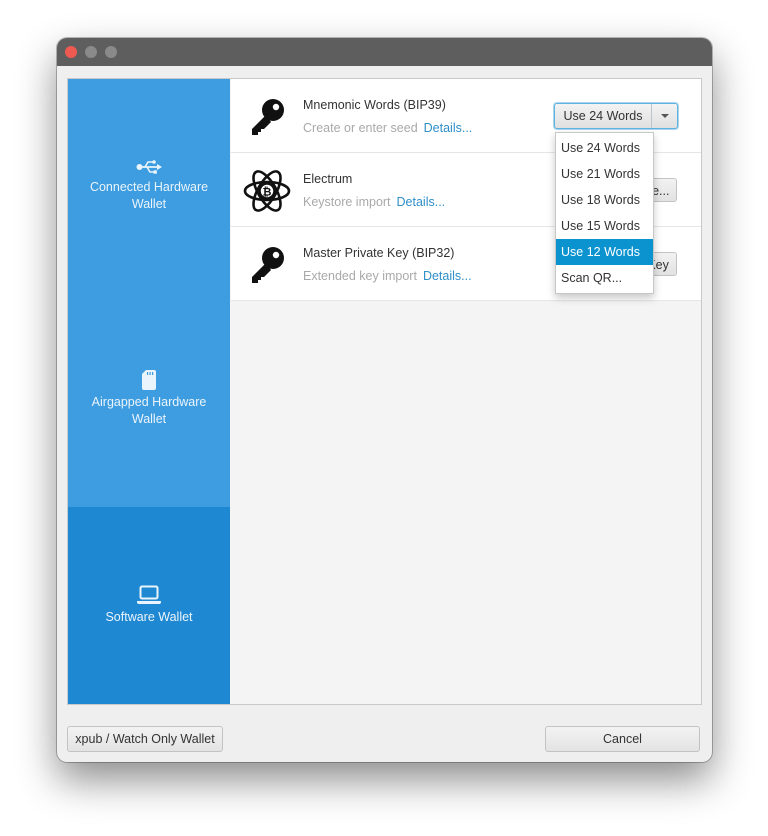 Image resolution: width=768 pixels, height=836 pixels. I want to click on option-title: Electrum, so click(328, 179).